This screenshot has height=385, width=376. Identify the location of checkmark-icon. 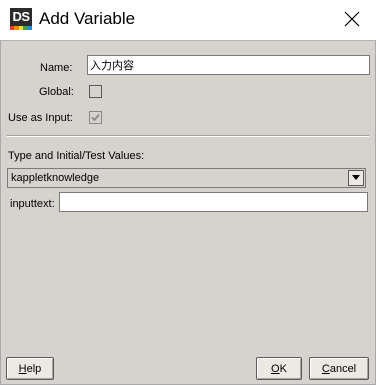
(95, 117).